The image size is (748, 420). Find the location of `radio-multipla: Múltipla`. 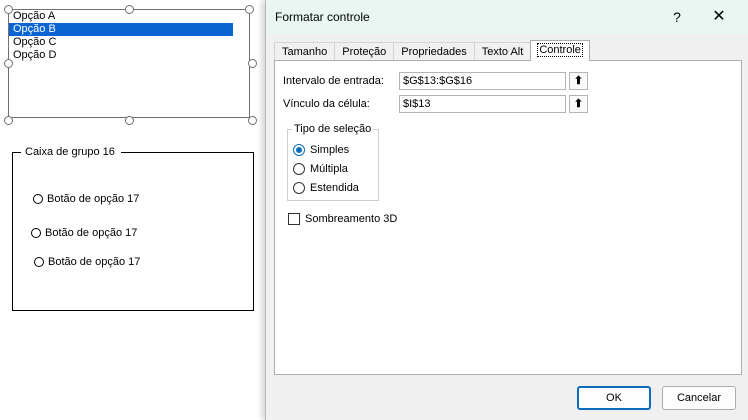

radio-multipla: Múltipla is located at coordinates (320, 169).